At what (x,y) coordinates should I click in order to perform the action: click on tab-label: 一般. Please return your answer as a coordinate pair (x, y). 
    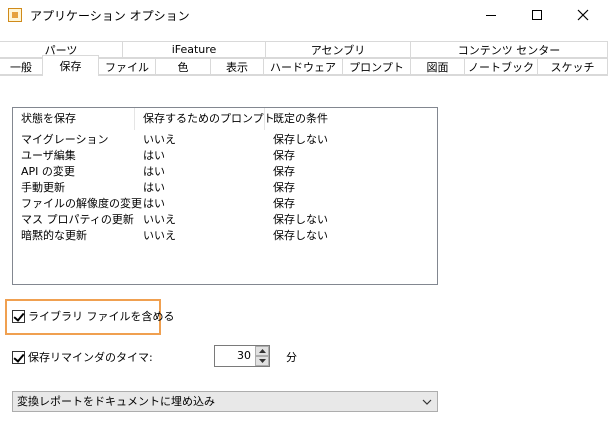
    Looking at the image, I should click on (21, 67).